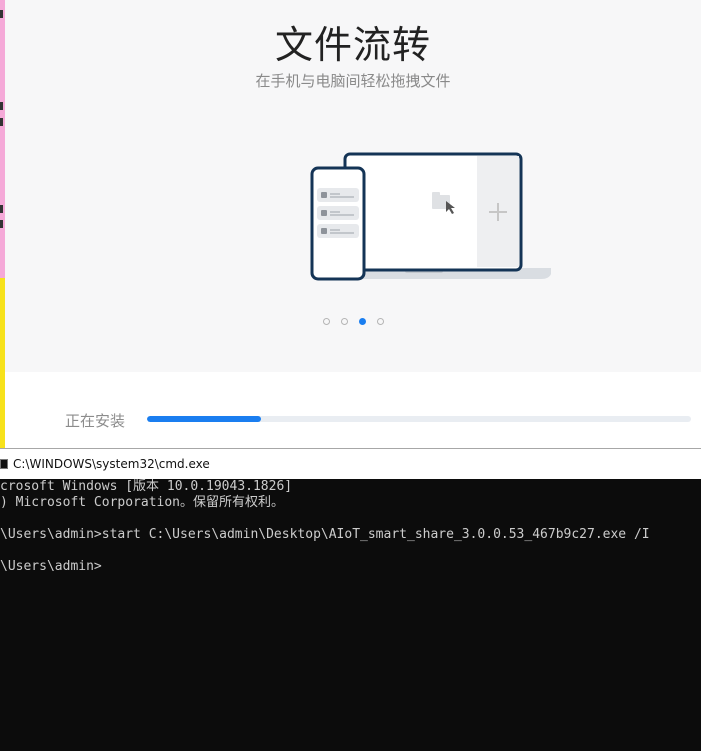  Describe the element at coordinates (4, 464) in the screenshot. I see `cmd-window-icon` at that location.